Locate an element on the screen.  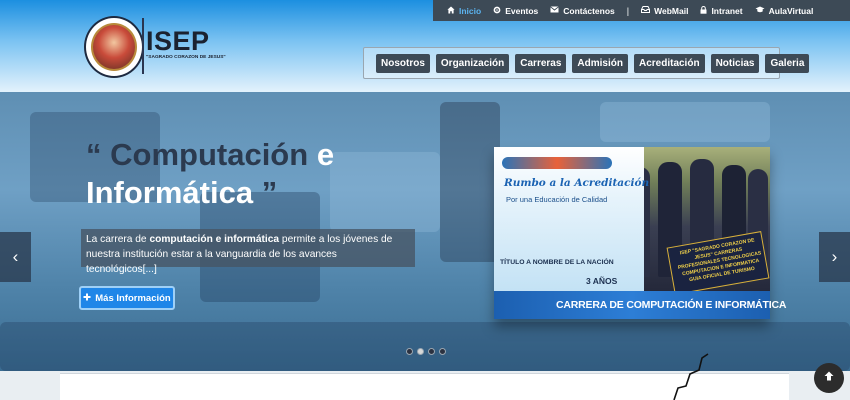
isep-logo is located at coordinates (114, 47).